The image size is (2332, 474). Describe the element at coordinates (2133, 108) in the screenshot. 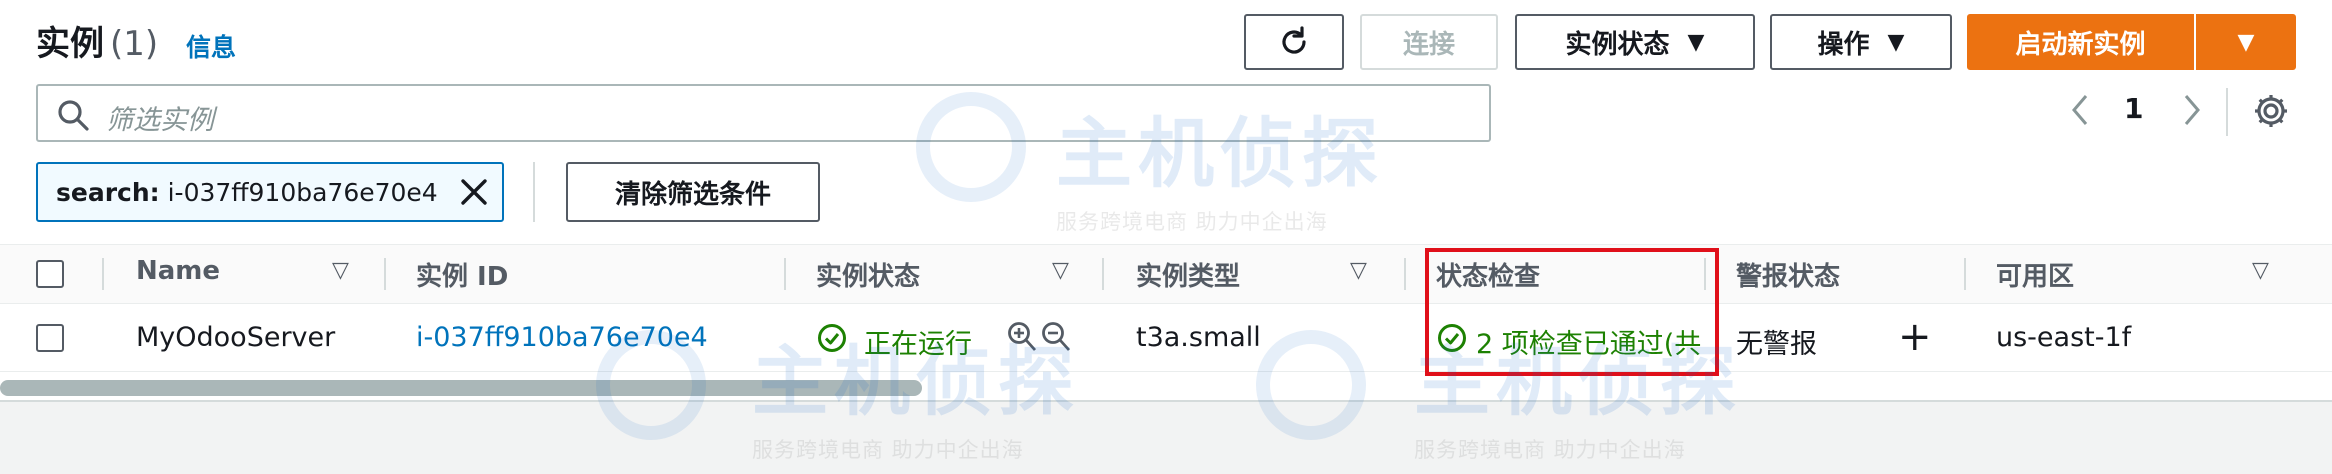

I see `page-number: 1` at that location.